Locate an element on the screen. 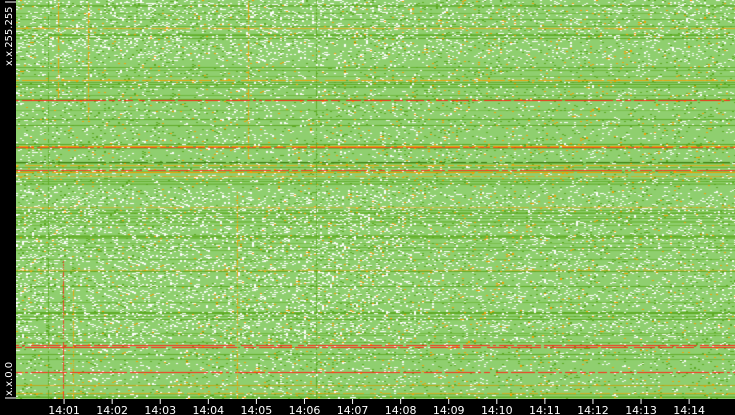 Image resolution: width=735 pixels, height=415 pixels. x-tick-label: 14:09 is located at coordinates (449, 409).